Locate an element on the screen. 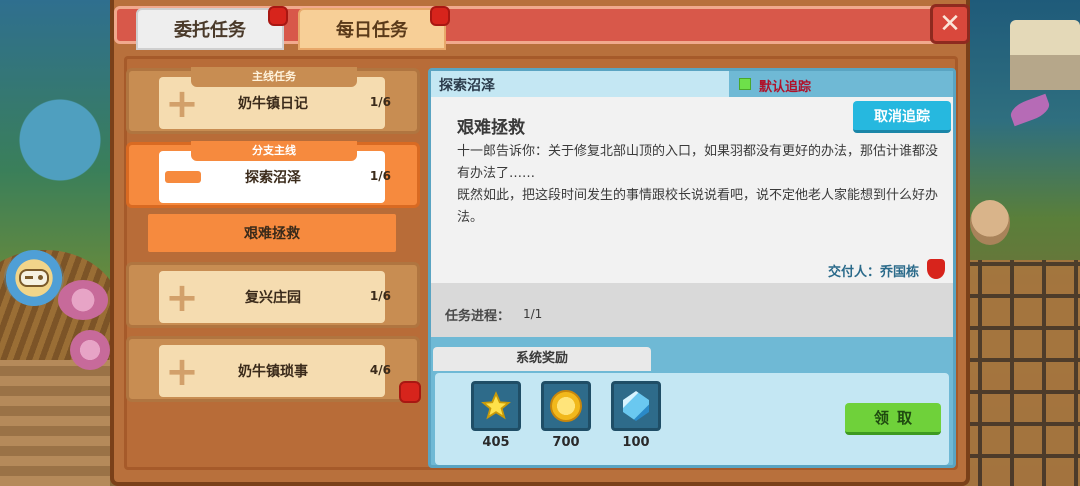 Image resolution: width=1080 pixels, height=486 pixels. tab-label: 每日任务 is located at coordinates (372, 30).